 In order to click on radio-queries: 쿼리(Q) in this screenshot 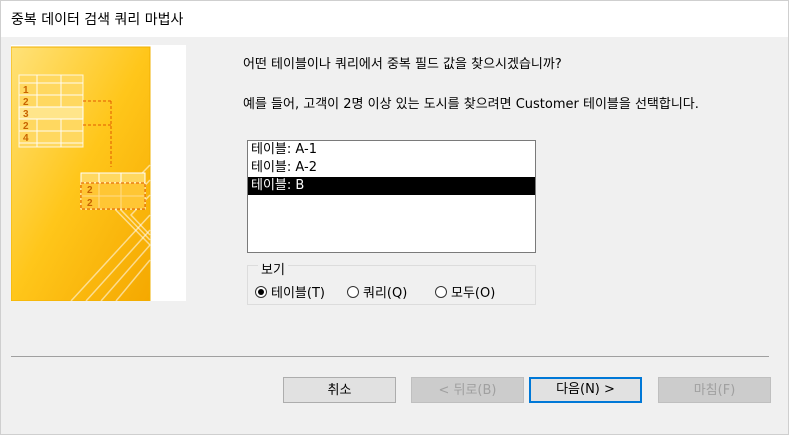, I will do `click(377, 291)`.